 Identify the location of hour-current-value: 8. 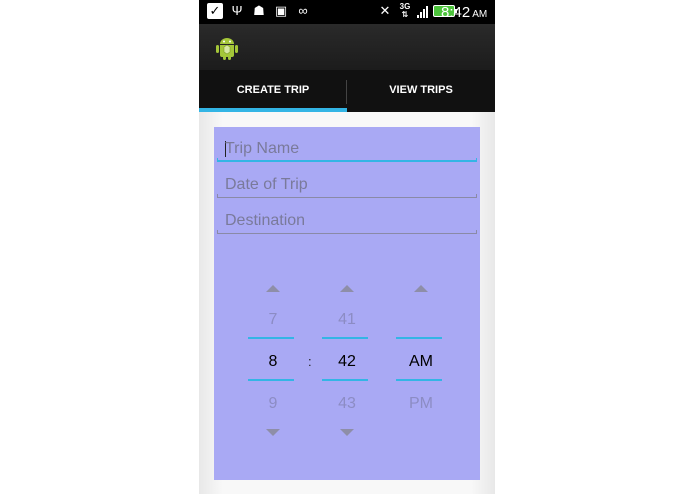
(273, 362).